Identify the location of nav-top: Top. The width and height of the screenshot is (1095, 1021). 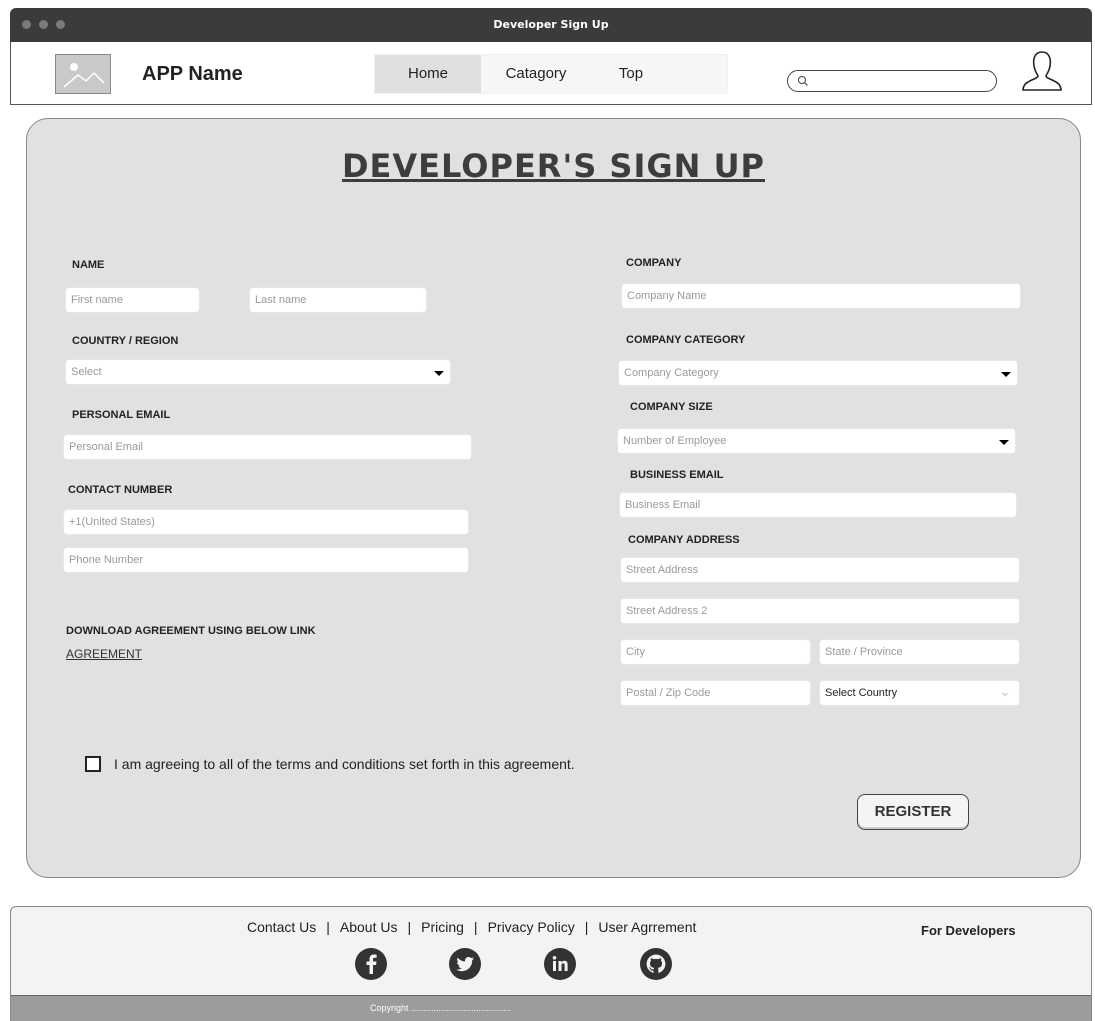
(631, 74).